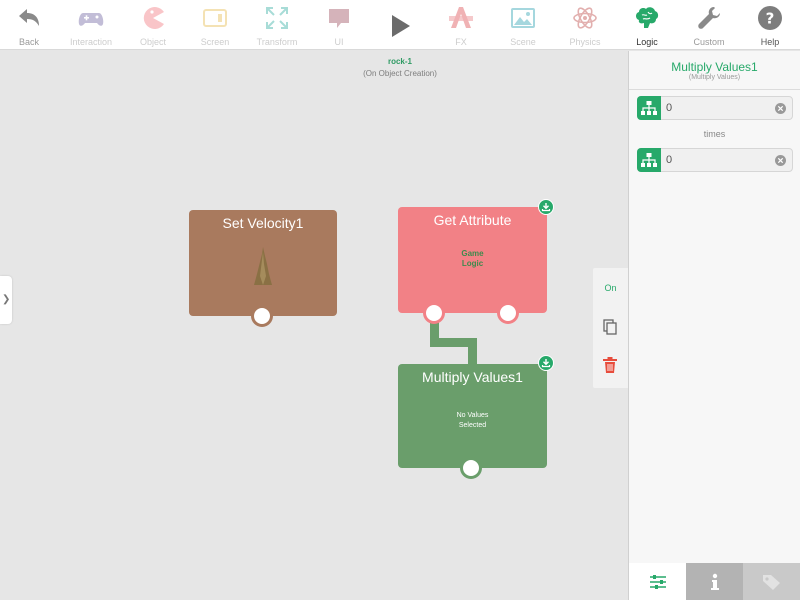  Describe the element at coordinates (714, 134) in the screenshot. I see `operator-label: times` at that location.